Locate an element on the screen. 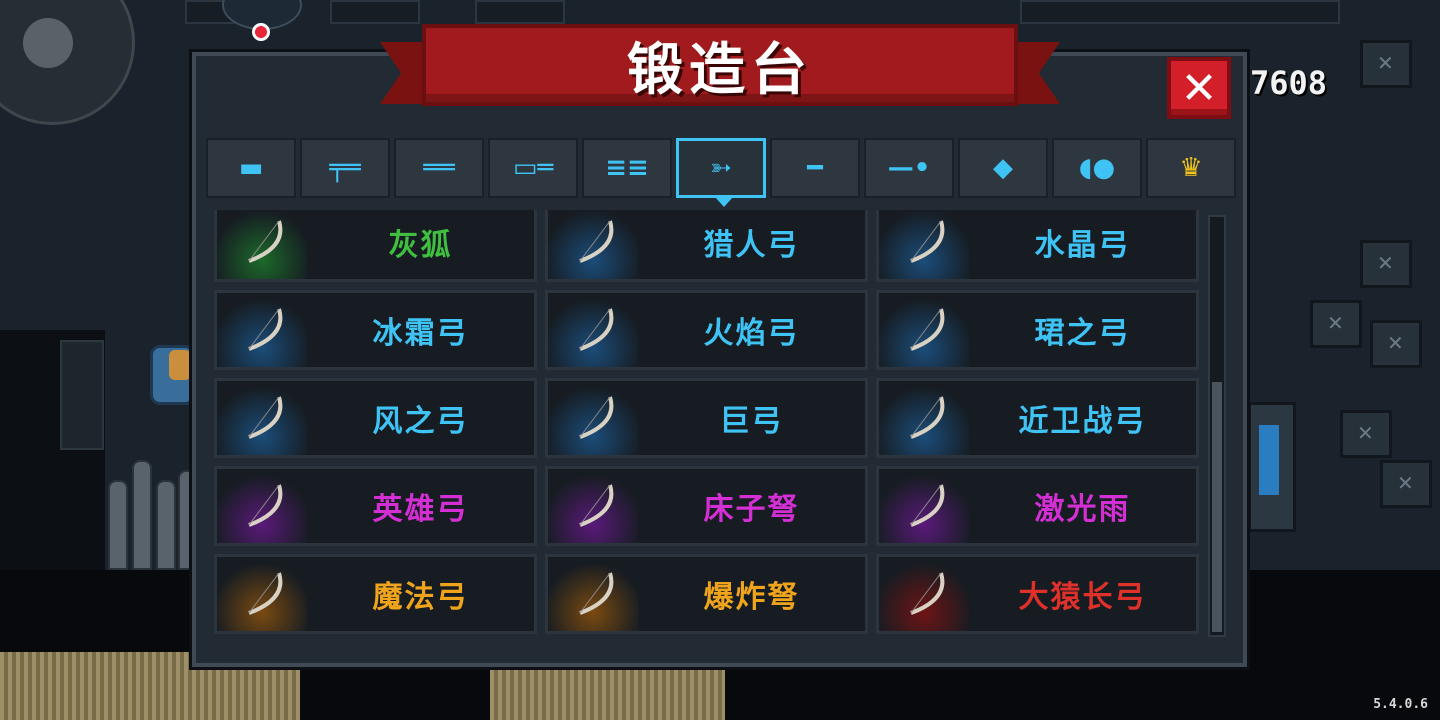 The width and height of the screenshot is (1440, 720). tab-shotgun: ══ is located at coordinates (439, 168).